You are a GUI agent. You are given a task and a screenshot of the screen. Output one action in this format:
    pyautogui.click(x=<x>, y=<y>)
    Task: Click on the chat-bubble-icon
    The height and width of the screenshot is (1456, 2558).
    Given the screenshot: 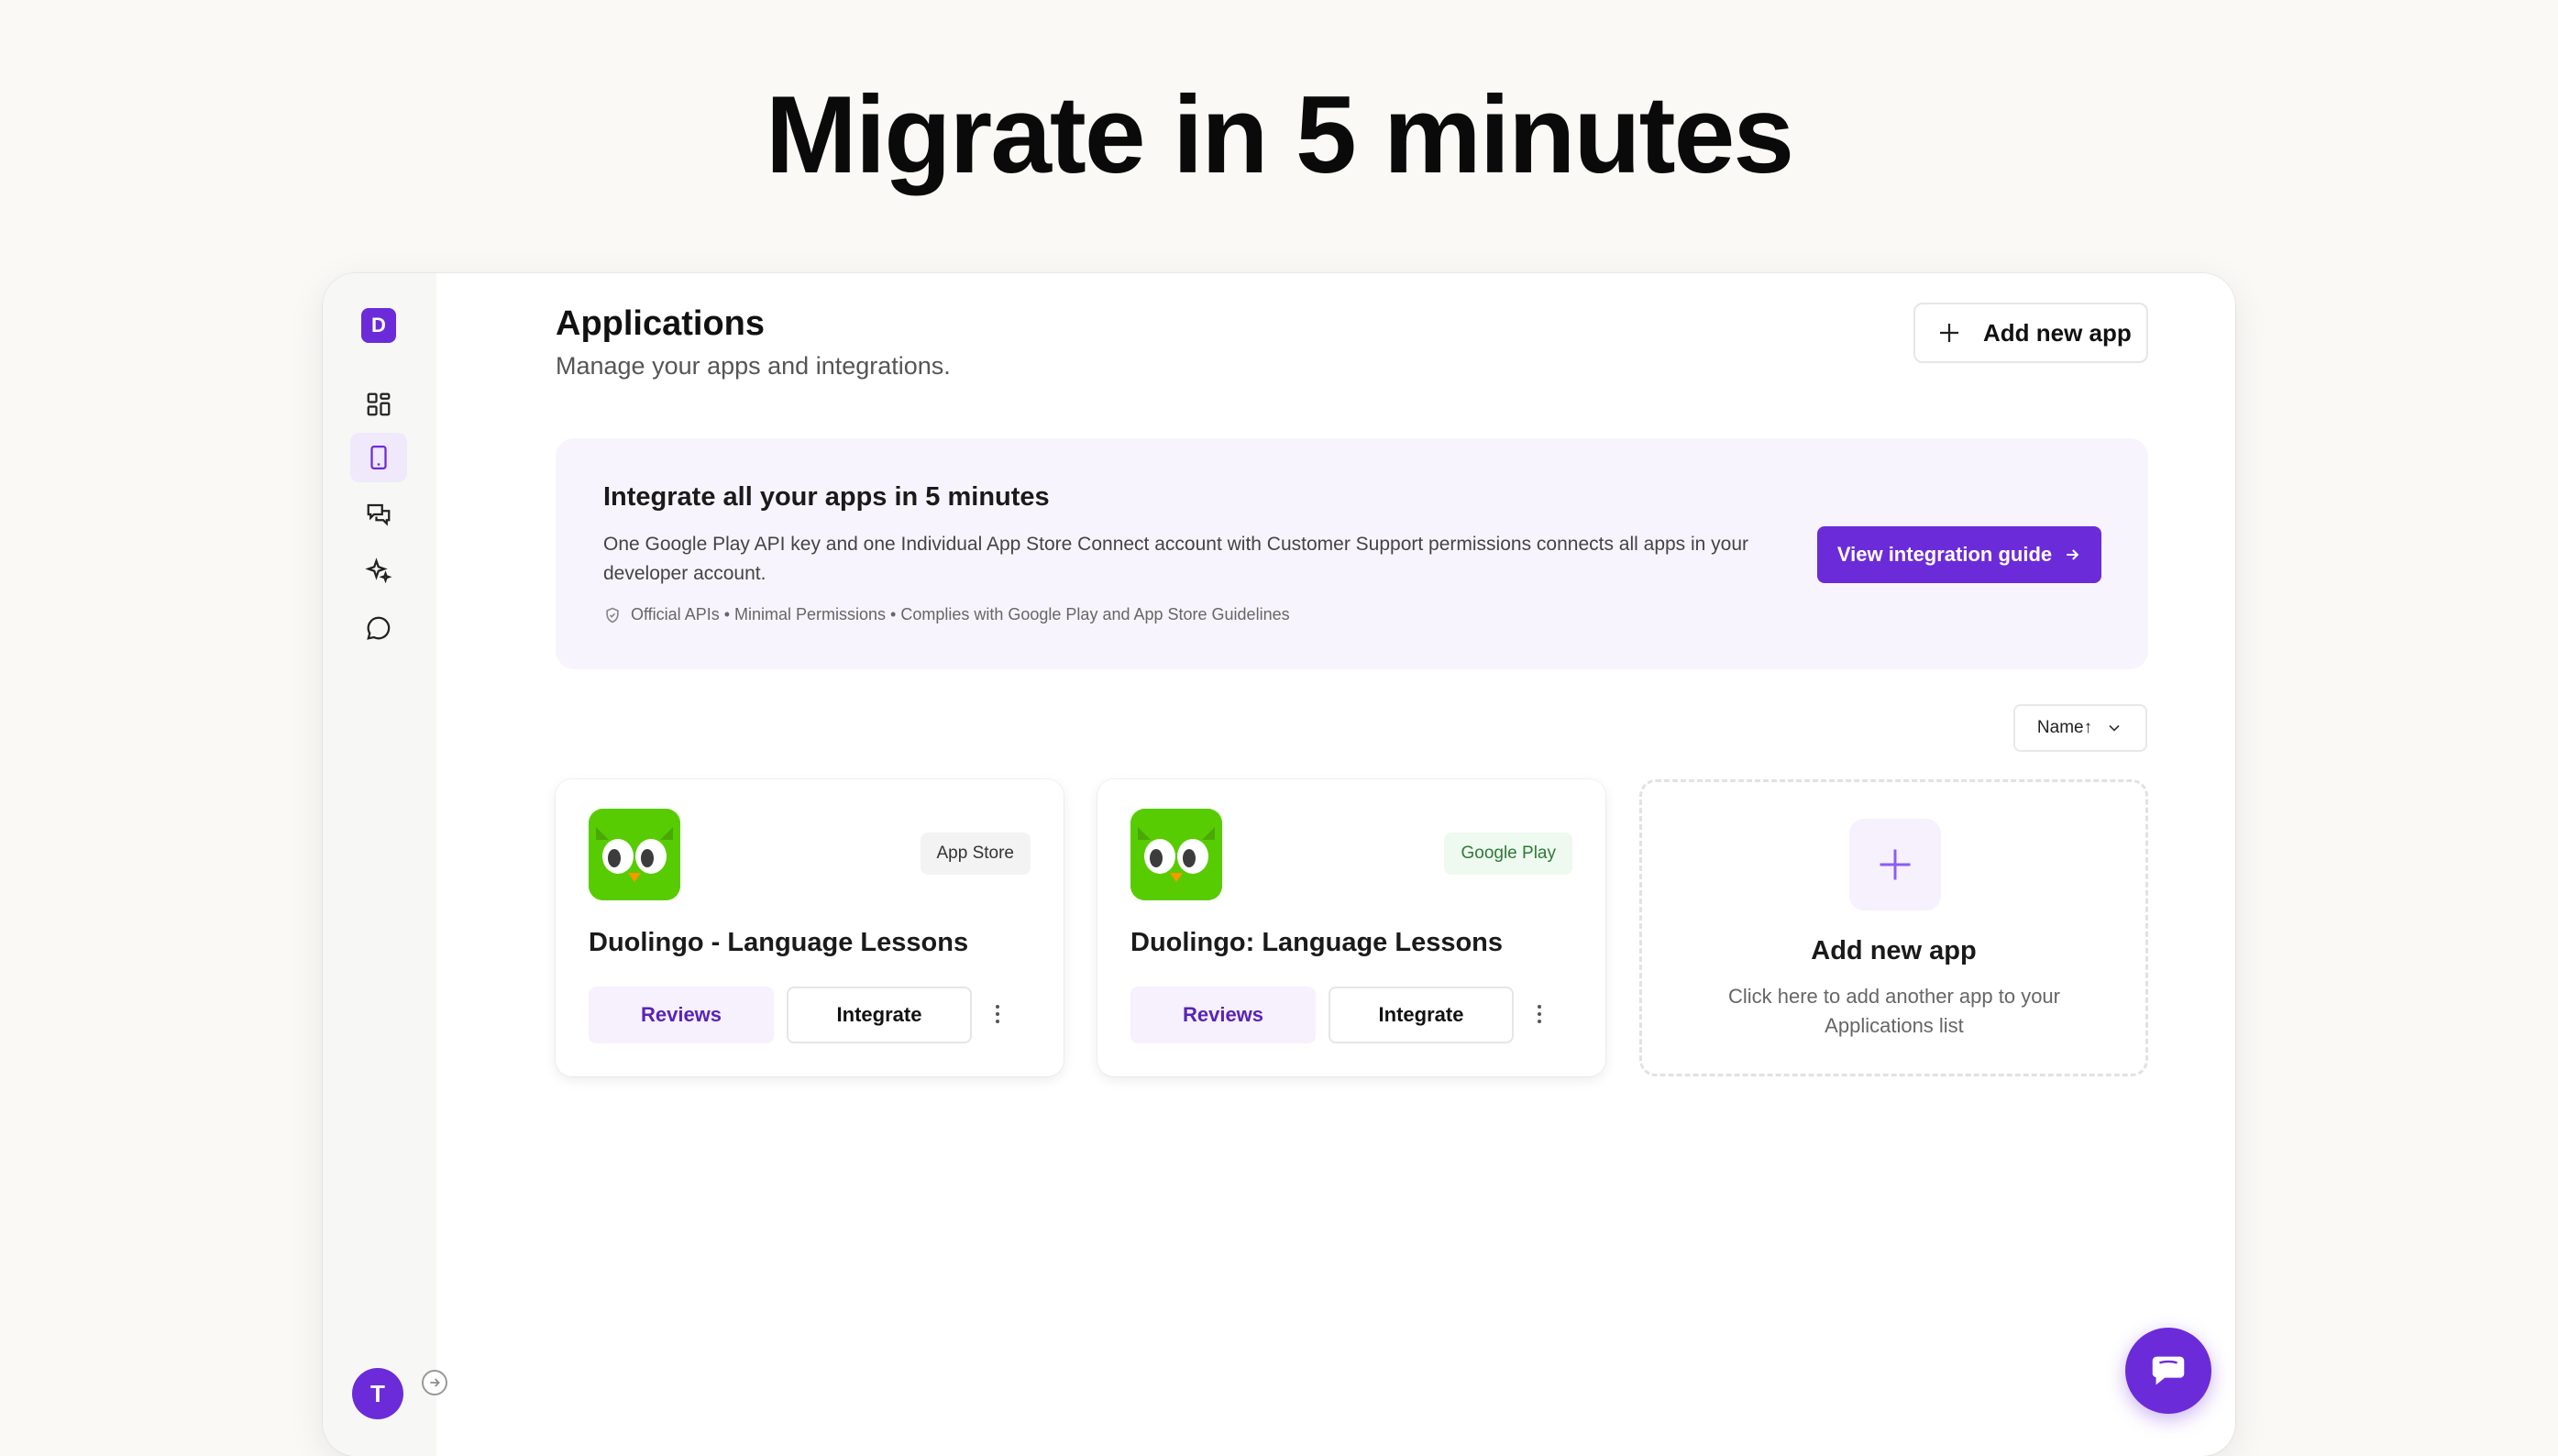 What is the action you would take?
    pyautogui.click(x=2168, y=1370)
    